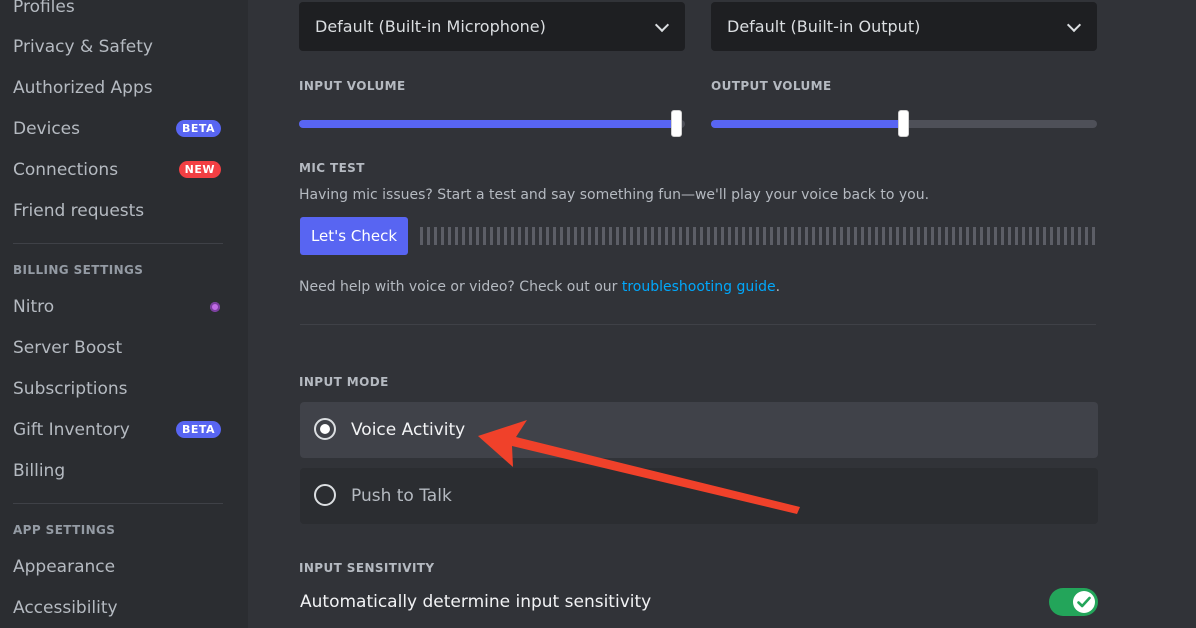 The width and height of the screenshot is (1196, 628). I want to click on sidebar-item-label: Devices, so click(46, 129).